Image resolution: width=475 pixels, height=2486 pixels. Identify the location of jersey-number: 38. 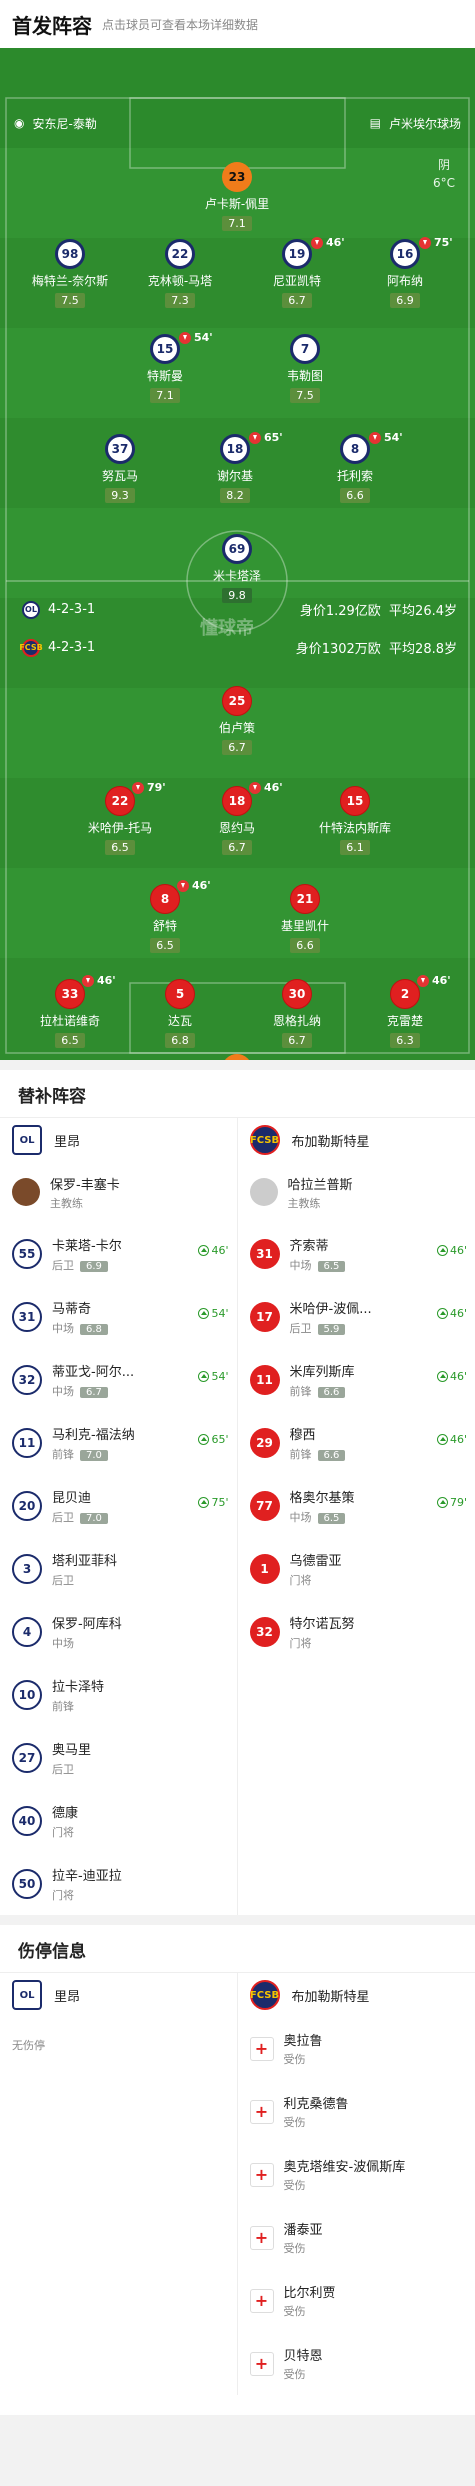
(237, 1057).